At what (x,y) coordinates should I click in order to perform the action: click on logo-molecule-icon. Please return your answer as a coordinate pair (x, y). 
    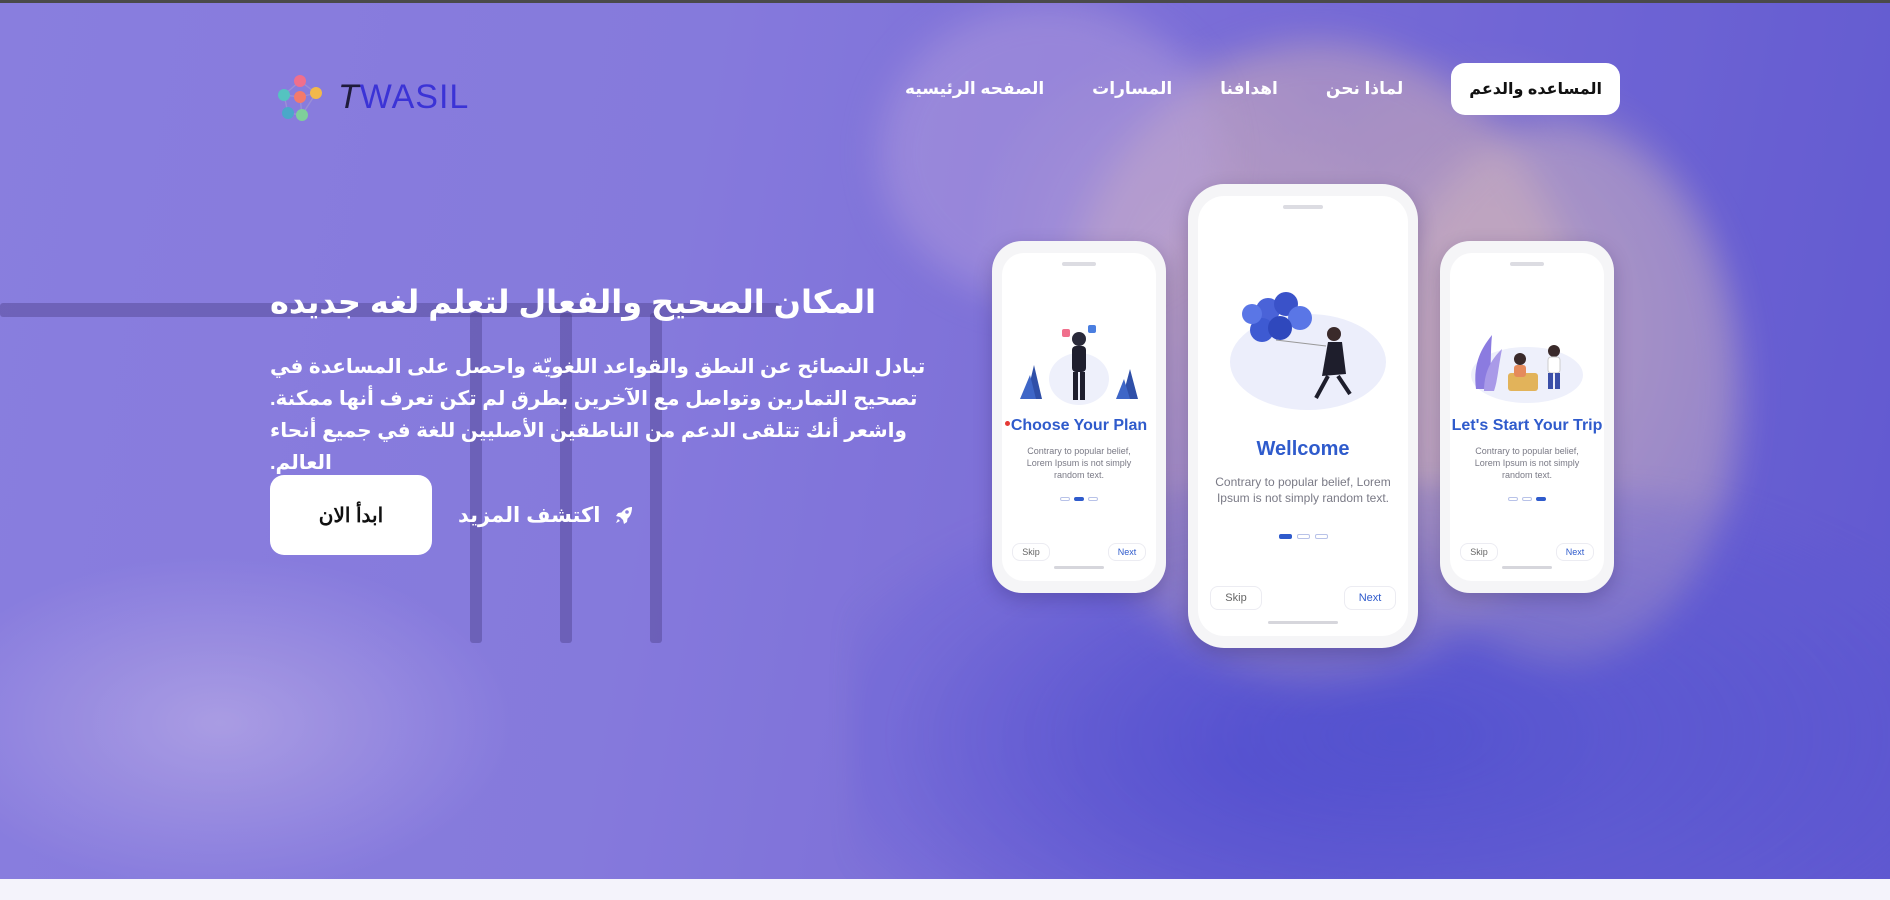
    Looking at the image, I should click on (300, 97).